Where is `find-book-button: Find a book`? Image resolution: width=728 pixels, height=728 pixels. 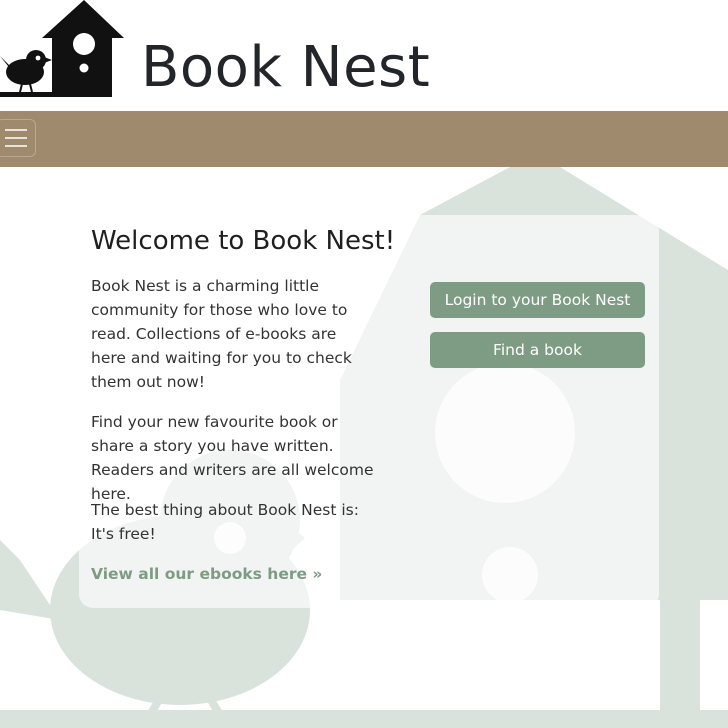 find-book-button: Find a book is located at coordinates (537, 350).